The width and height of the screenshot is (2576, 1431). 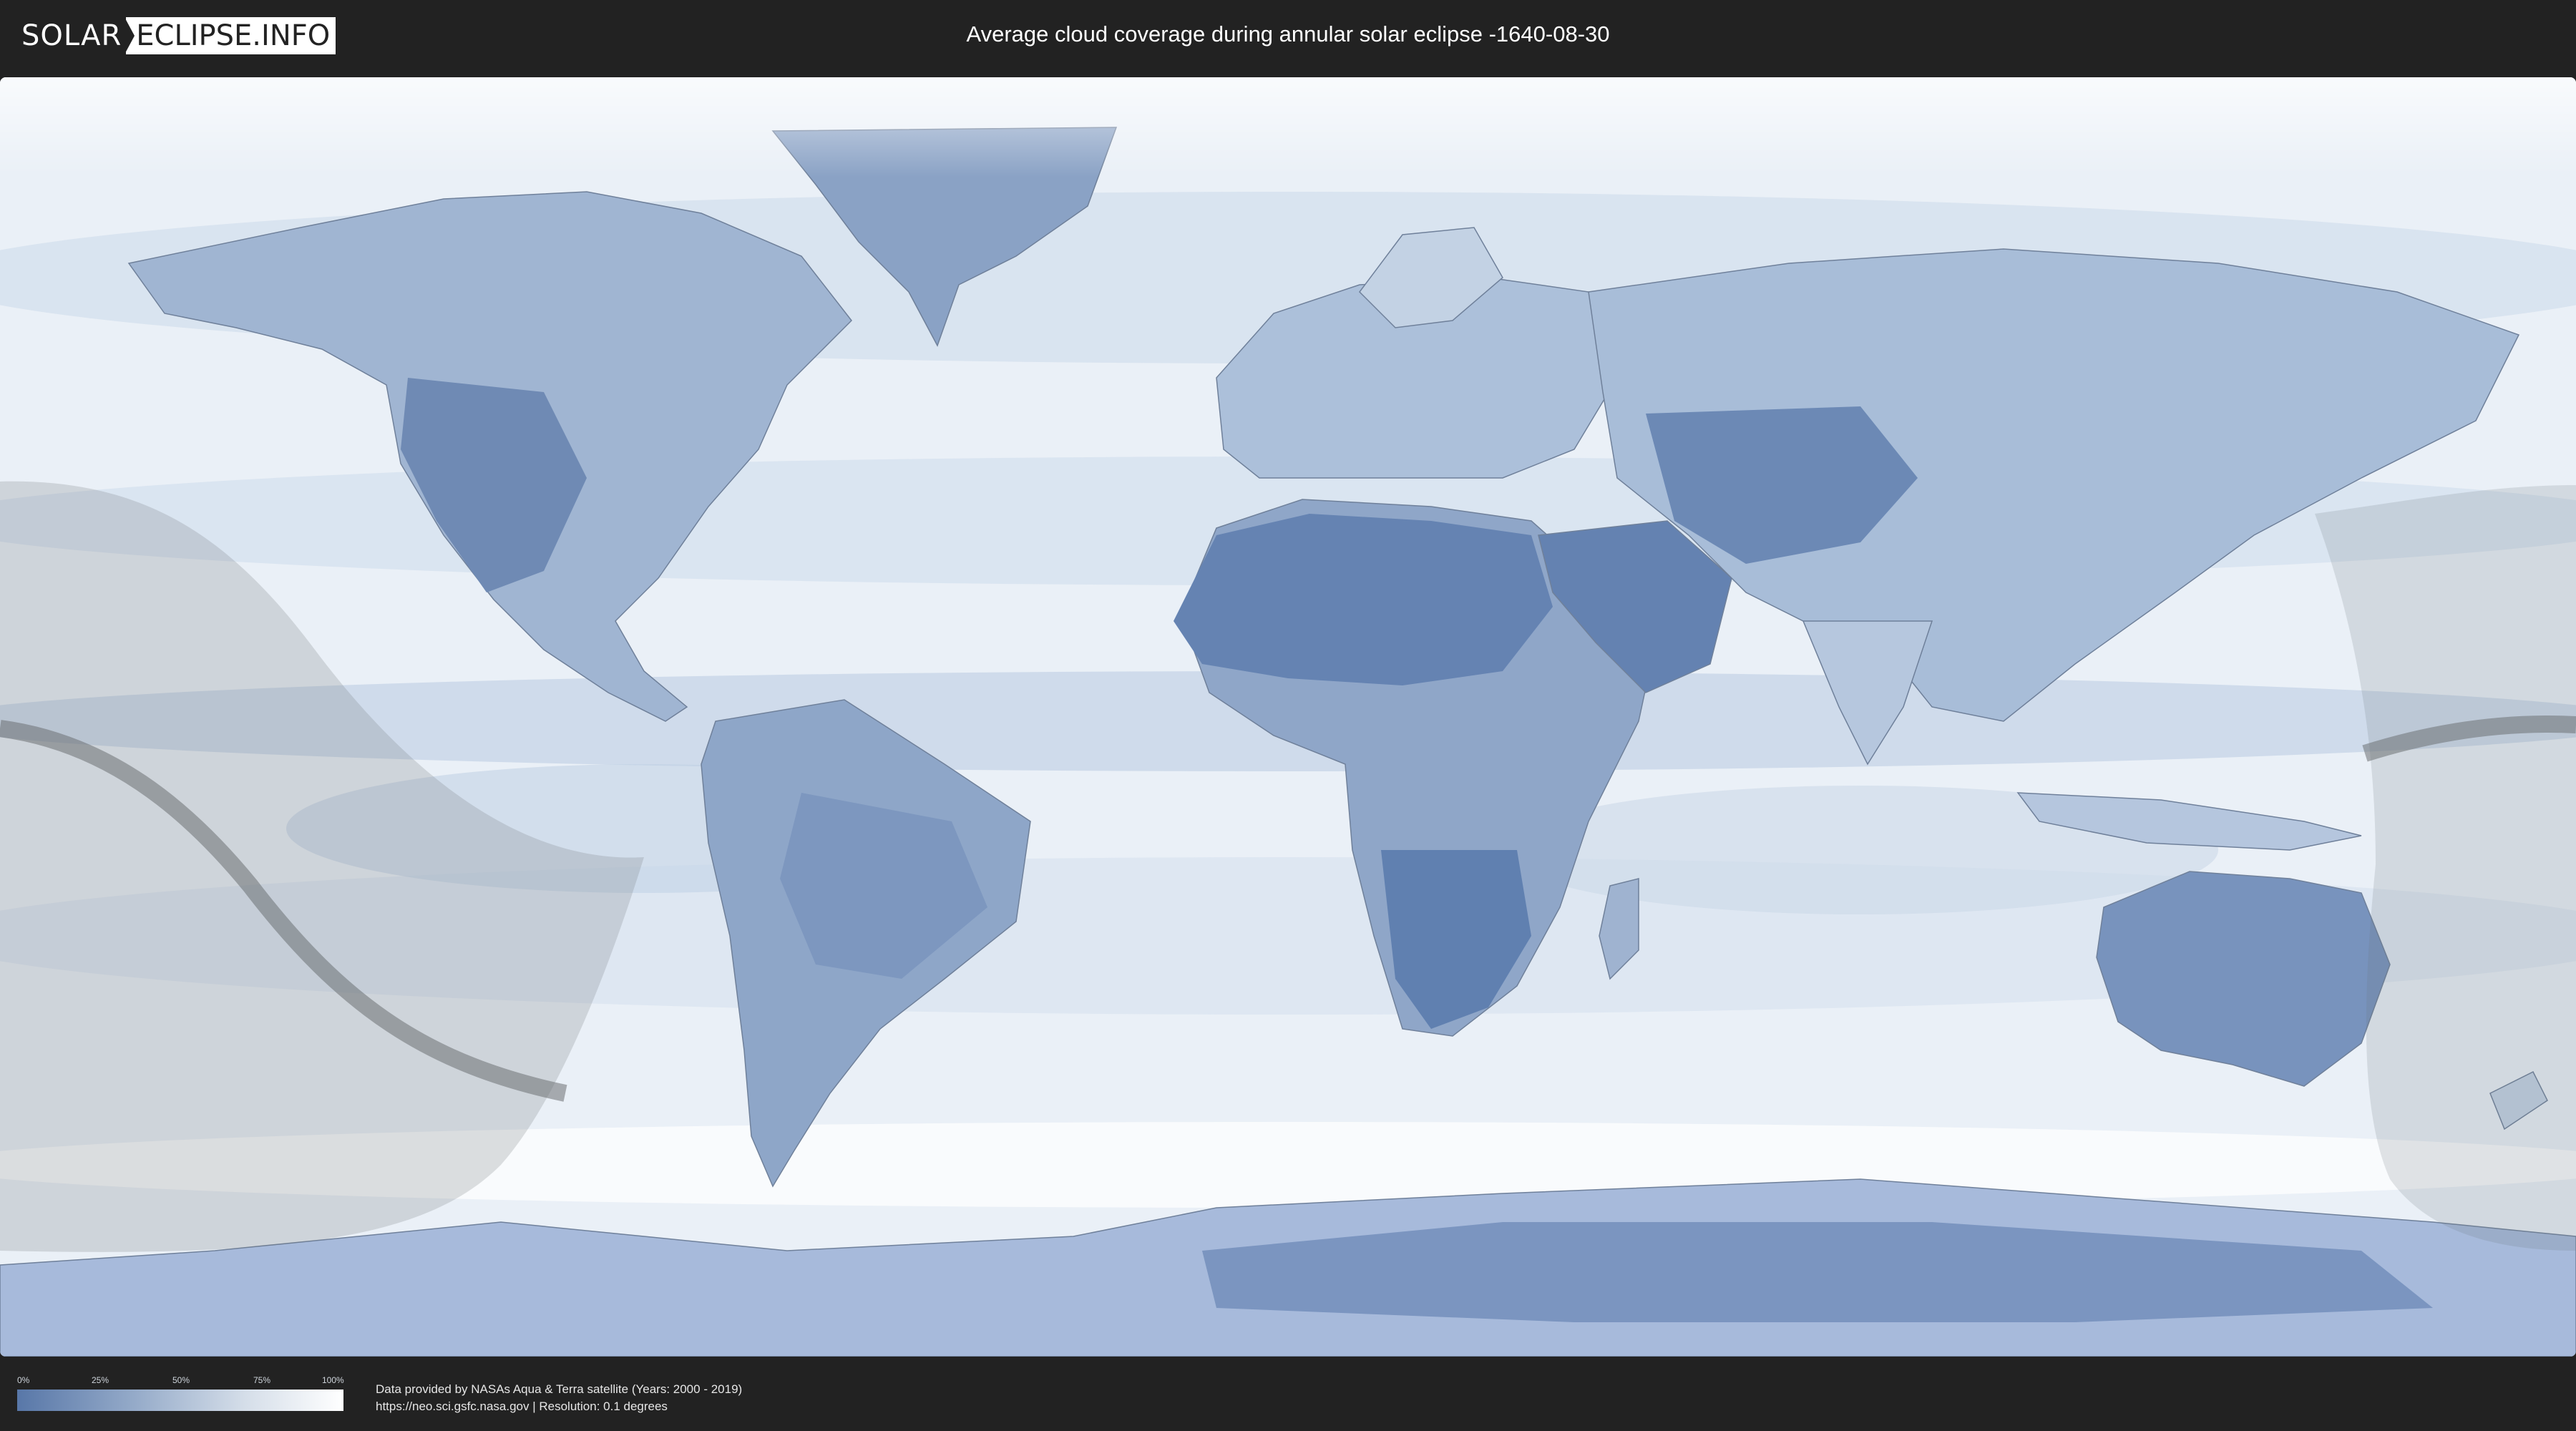 I want to click on legend-ticks: 0% 25% 50% 75% 100%, so click(x=180, y=1382).